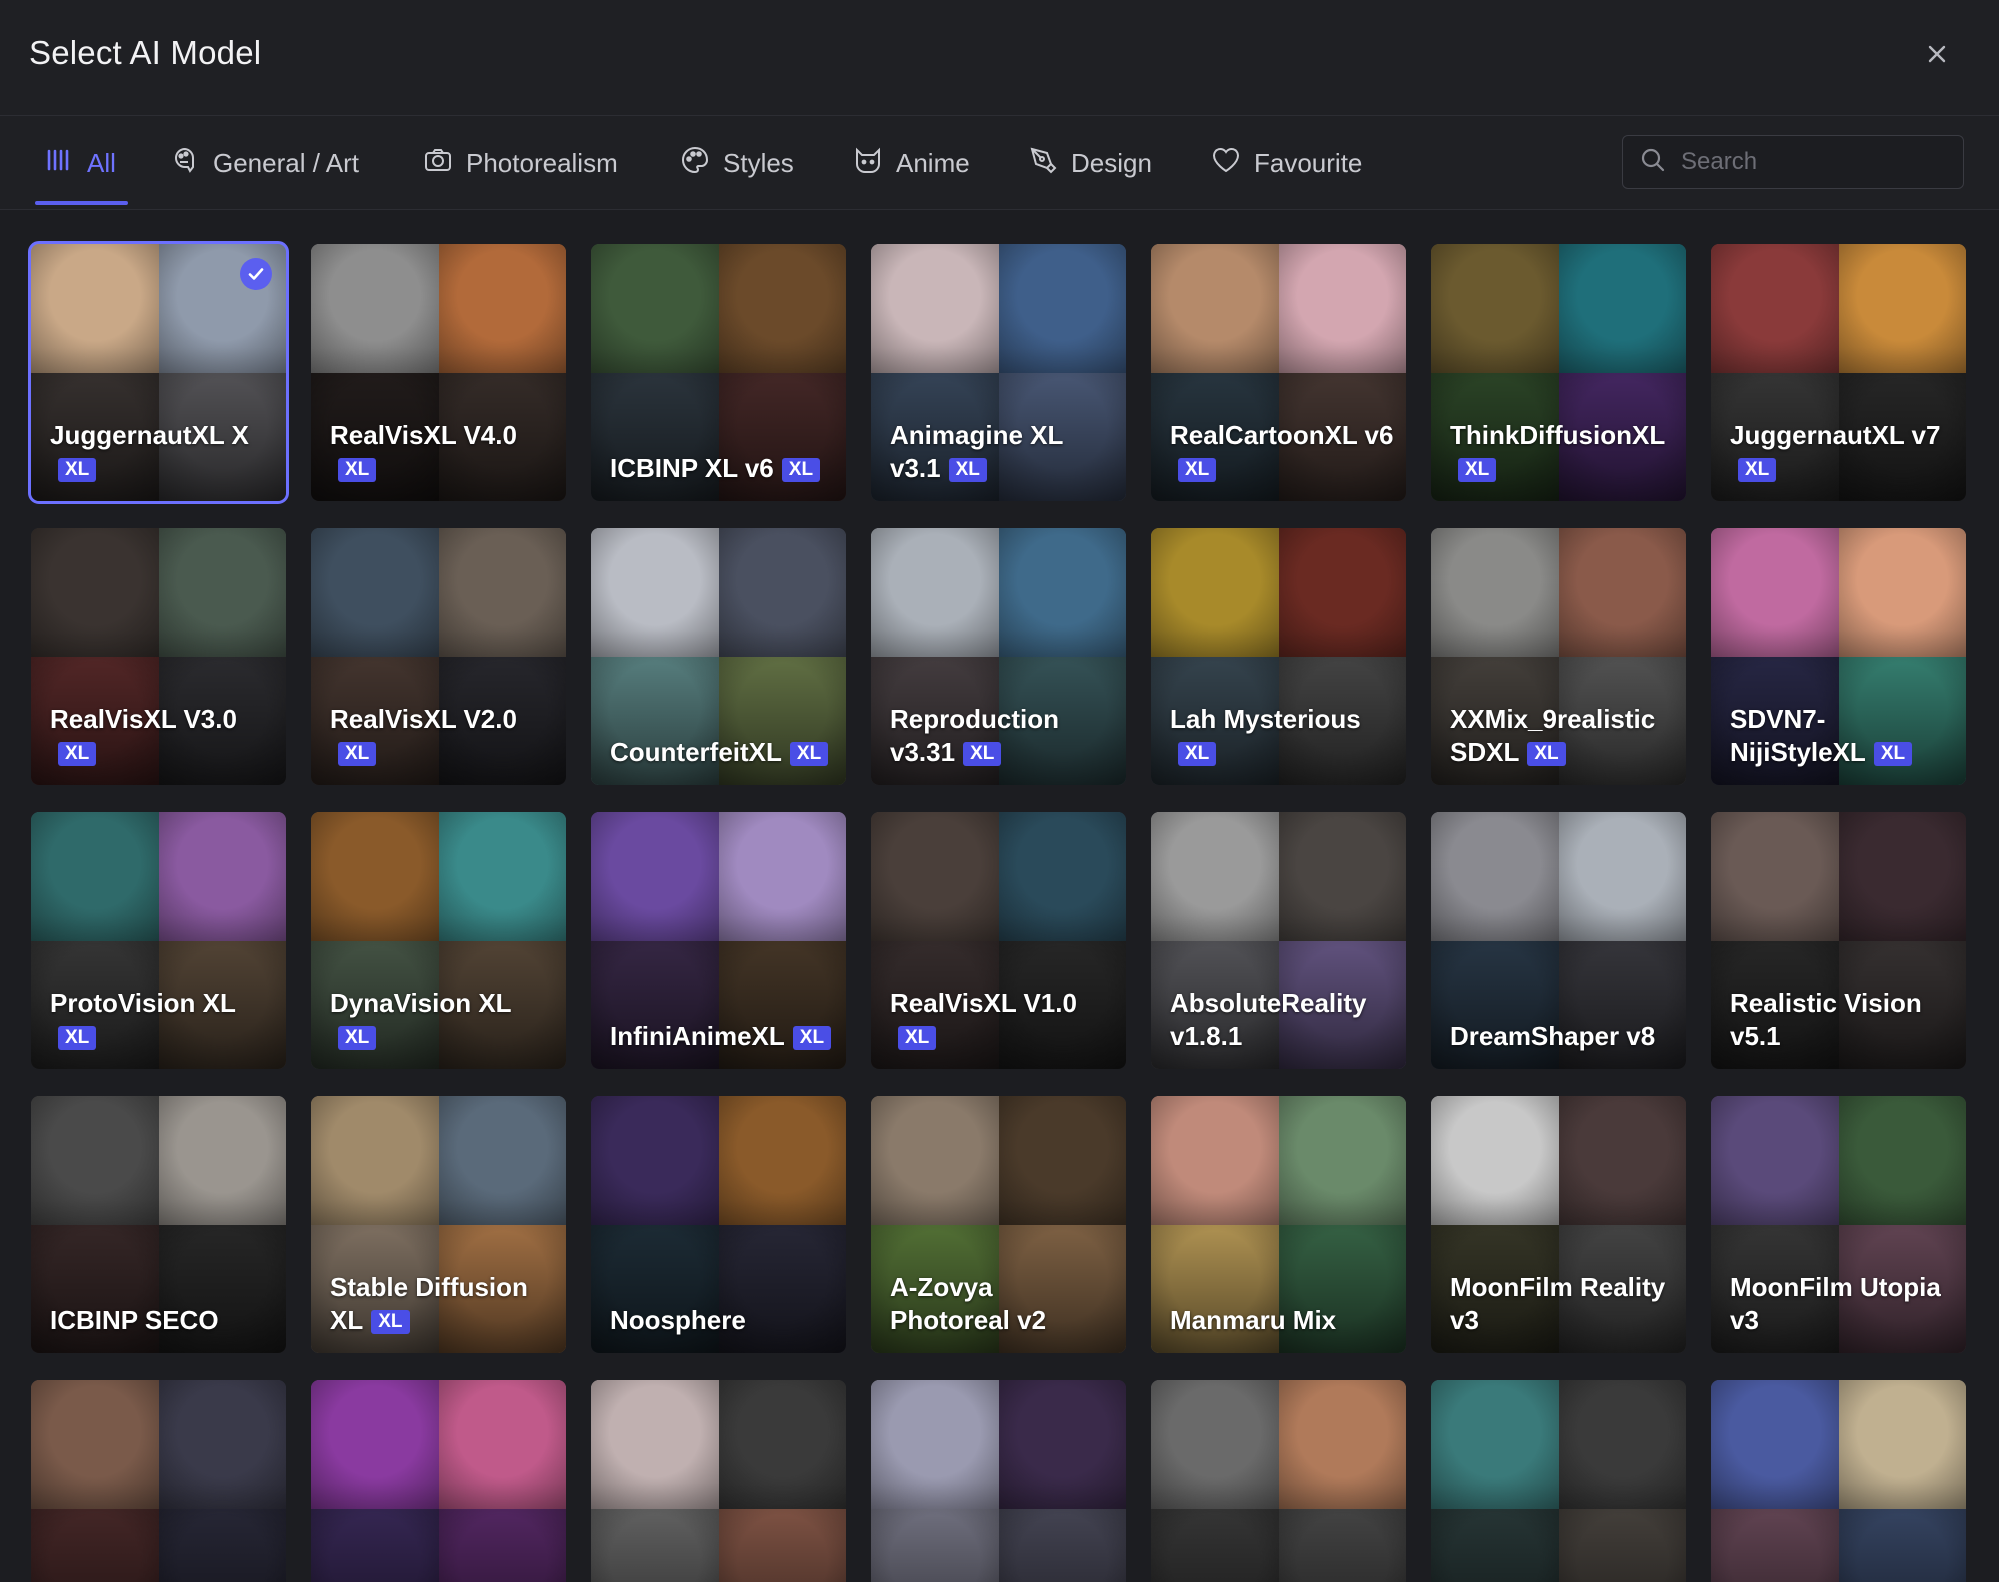 The image size is (1999, 1582). I want to click on tab-label: Design, so click(1111, 162).